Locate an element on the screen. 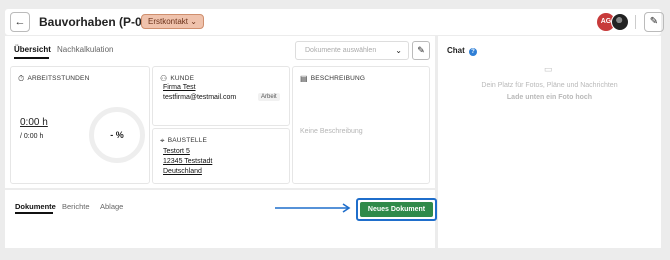 The width and height of the screenshot is (670, 260). divider is located at coordinates (635, 22).